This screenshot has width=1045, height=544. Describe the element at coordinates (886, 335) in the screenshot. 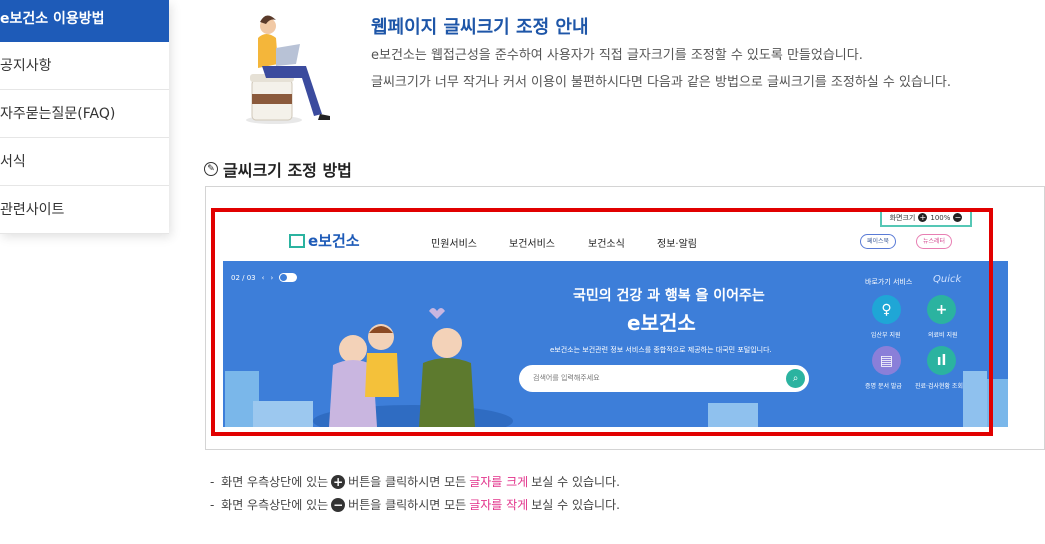

I see `quick-item-label: 임산부 지원` at that location.